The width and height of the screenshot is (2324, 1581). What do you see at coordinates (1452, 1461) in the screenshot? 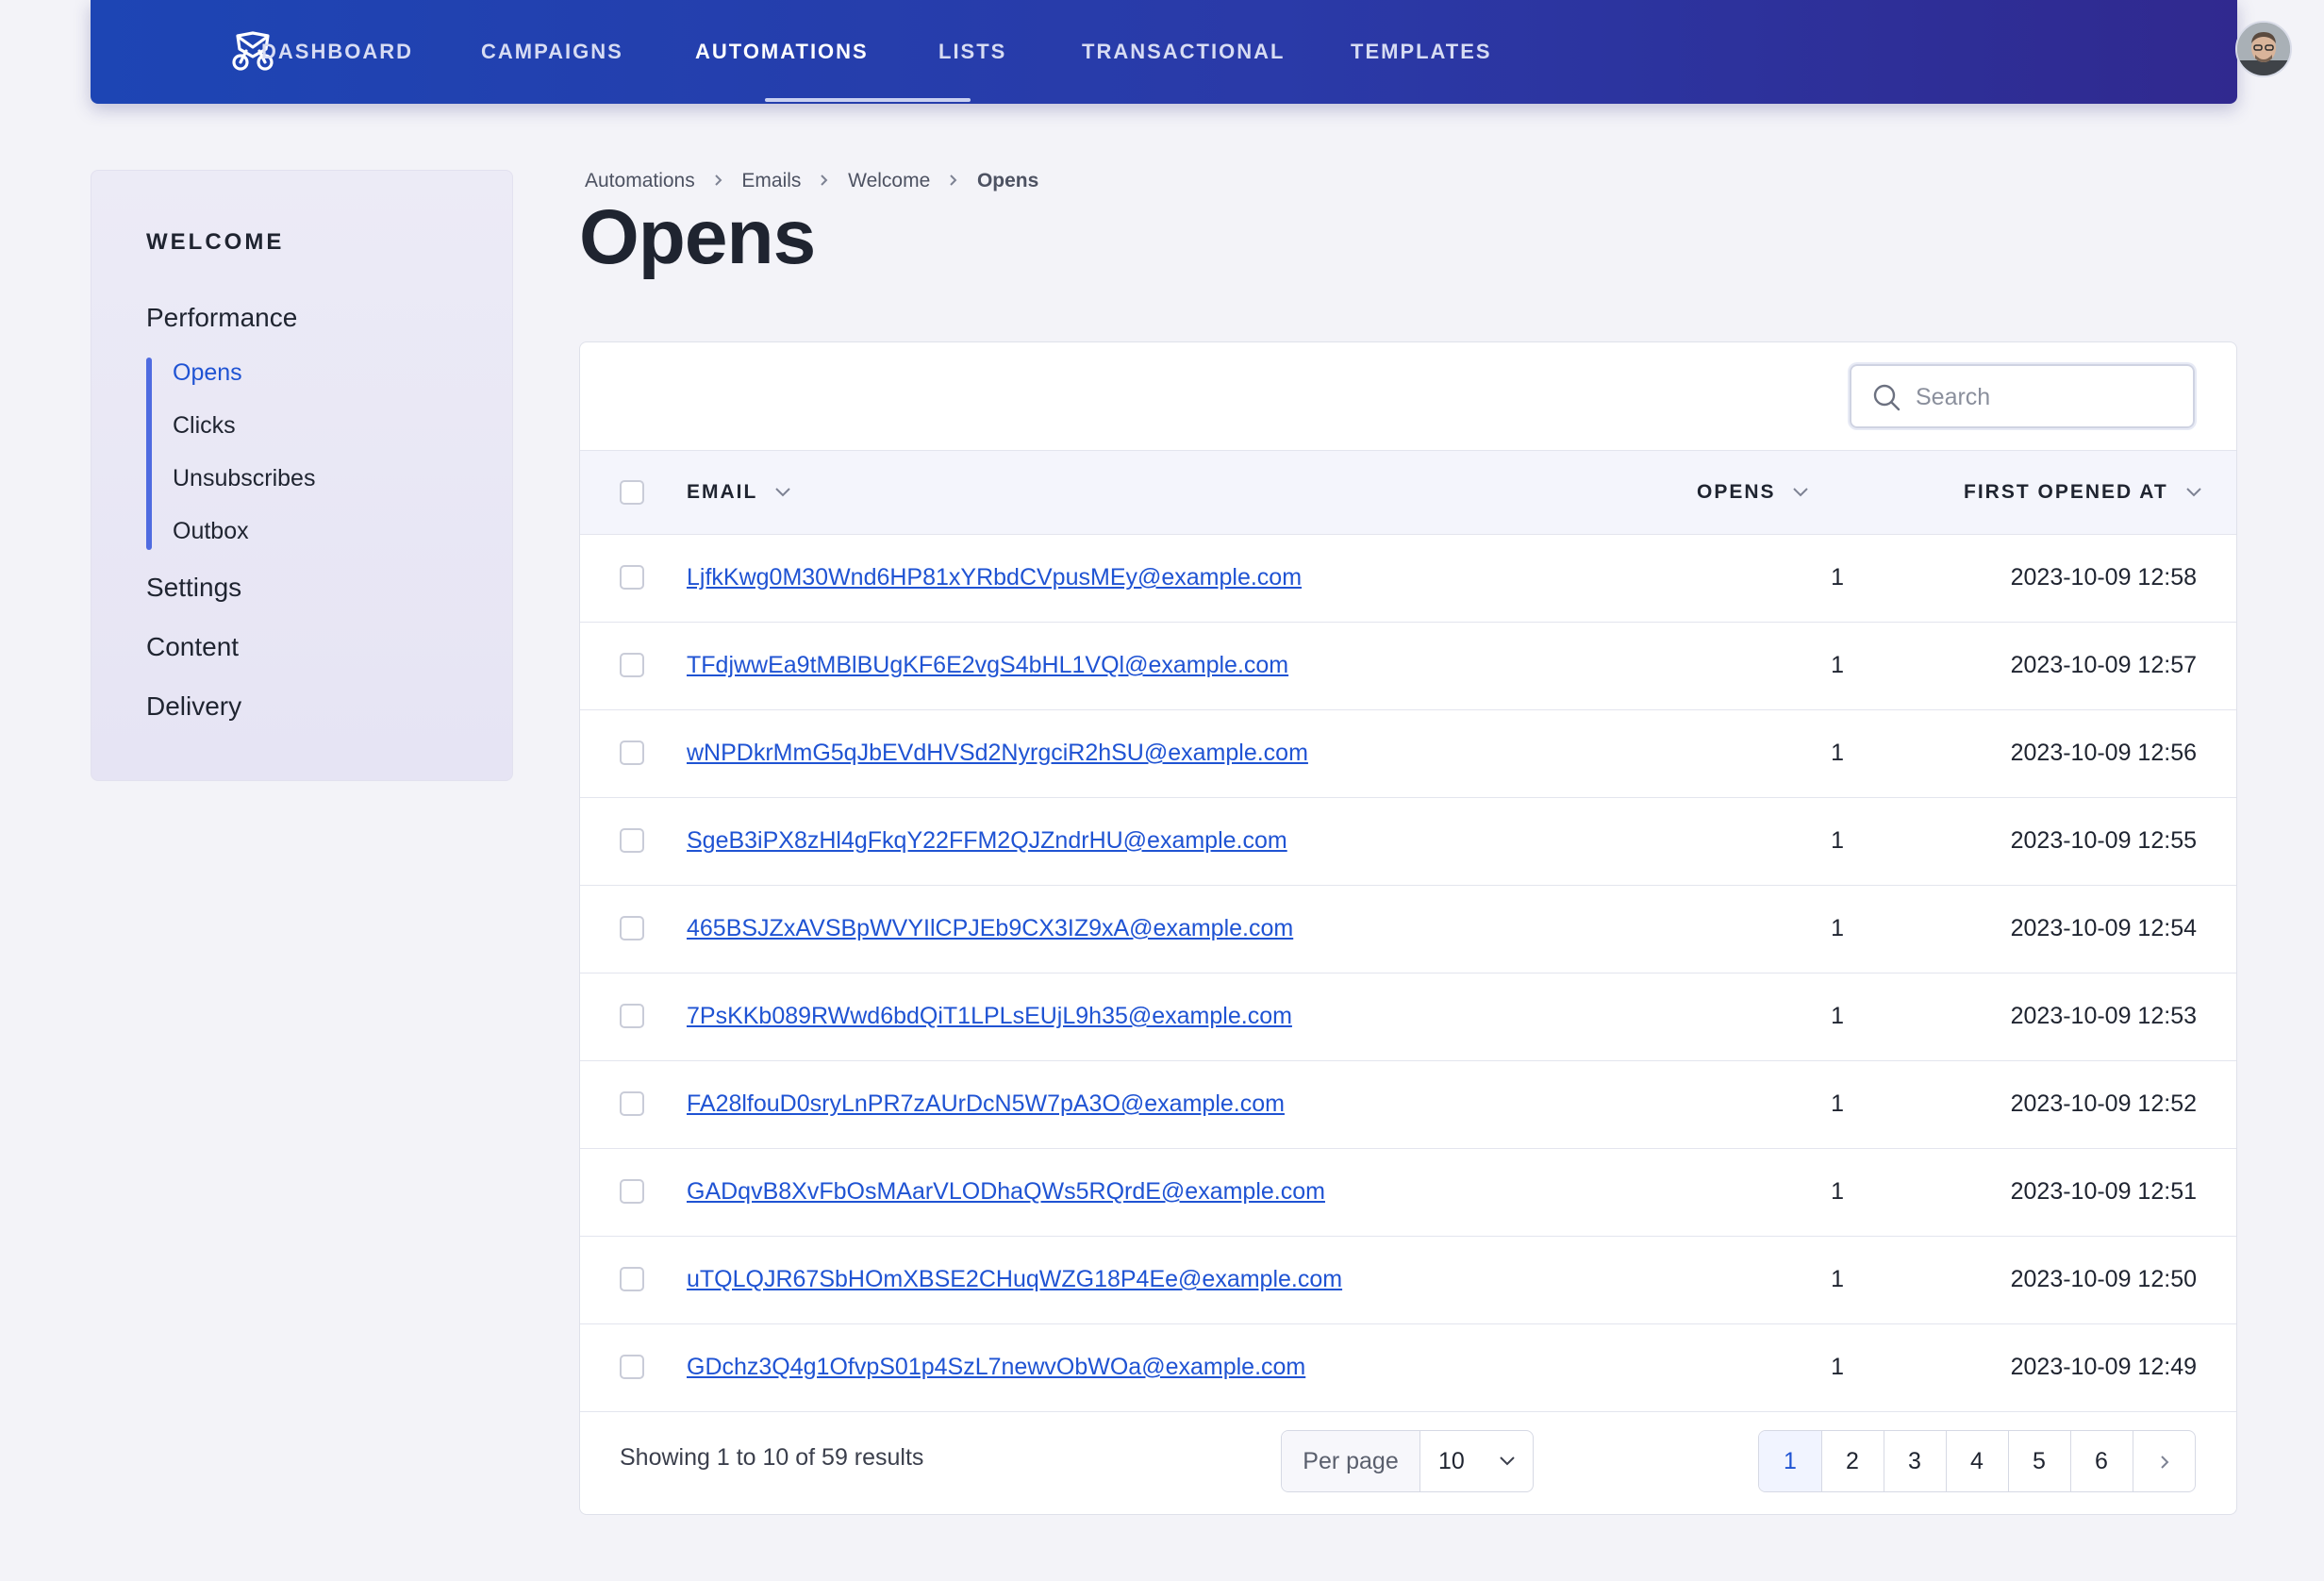
I see `per-page-value: 10` at bounding box center [1452, 1461].